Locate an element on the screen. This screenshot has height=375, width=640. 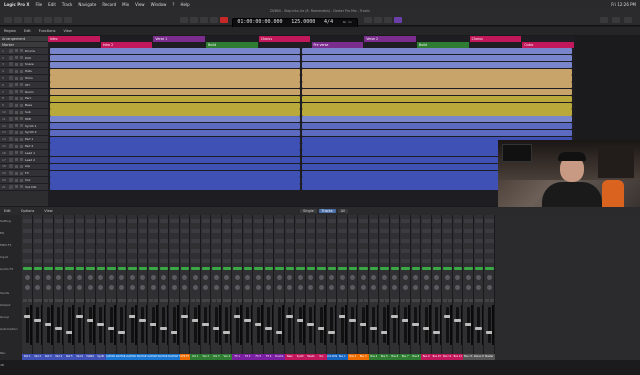
app-menu: Logic Pro X is located at coordinates (16, 4).